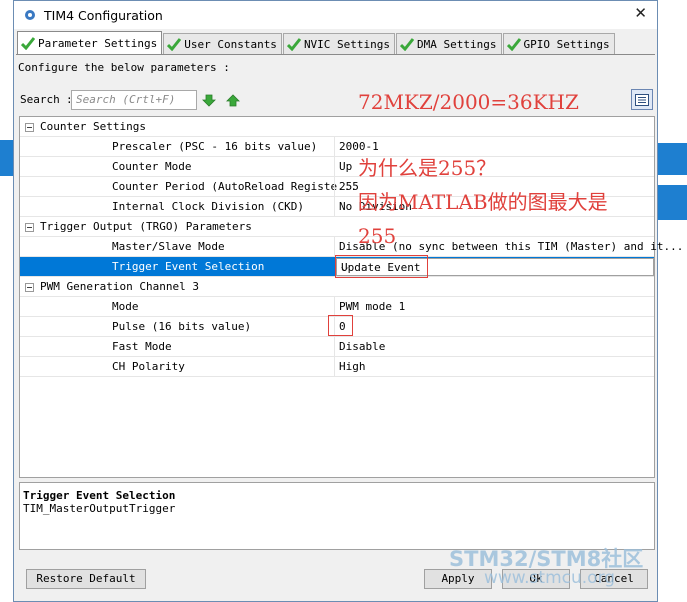  What do you see at coordinates (359, 147) in the screenshot?
I see `param-value: 2000-1` at bounding box center [359, 147].